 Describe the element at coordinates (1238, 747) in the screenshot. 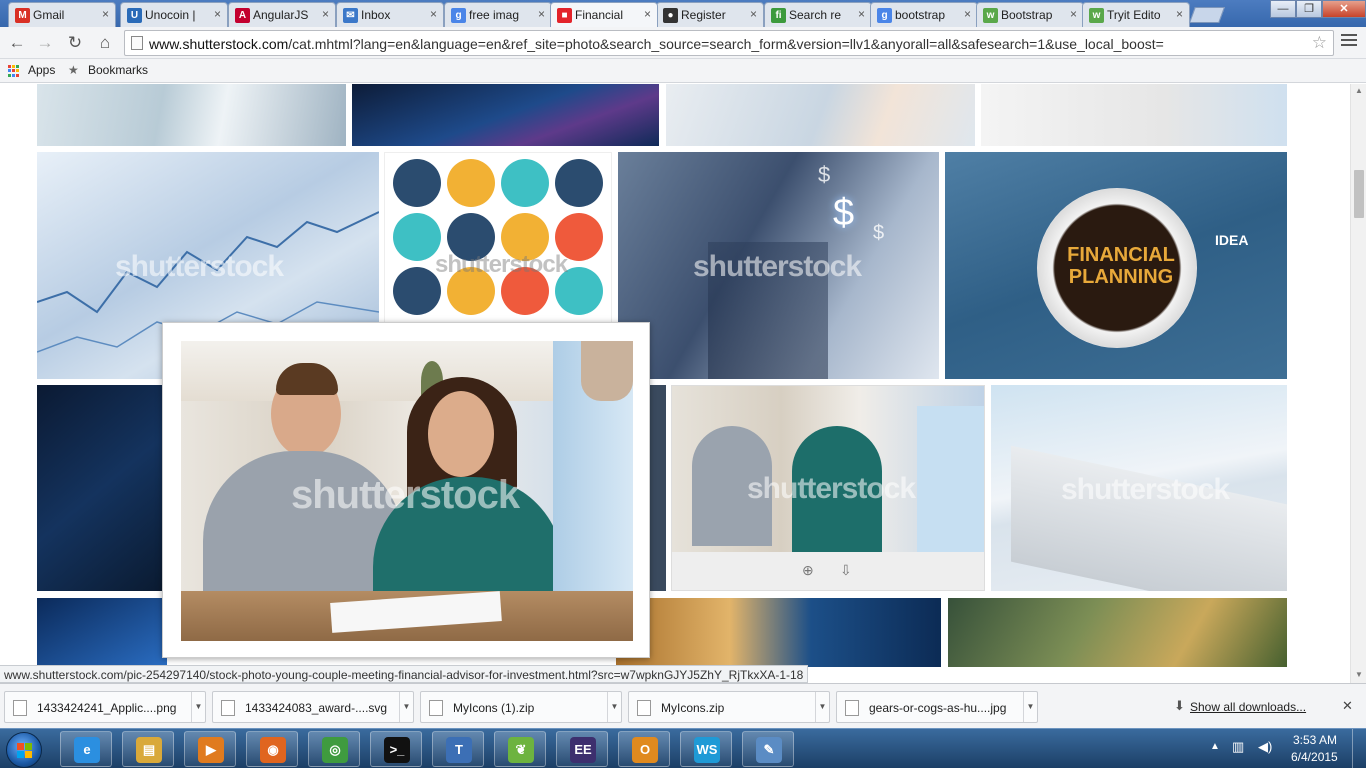

I see `network-icon: ▥` at that location.